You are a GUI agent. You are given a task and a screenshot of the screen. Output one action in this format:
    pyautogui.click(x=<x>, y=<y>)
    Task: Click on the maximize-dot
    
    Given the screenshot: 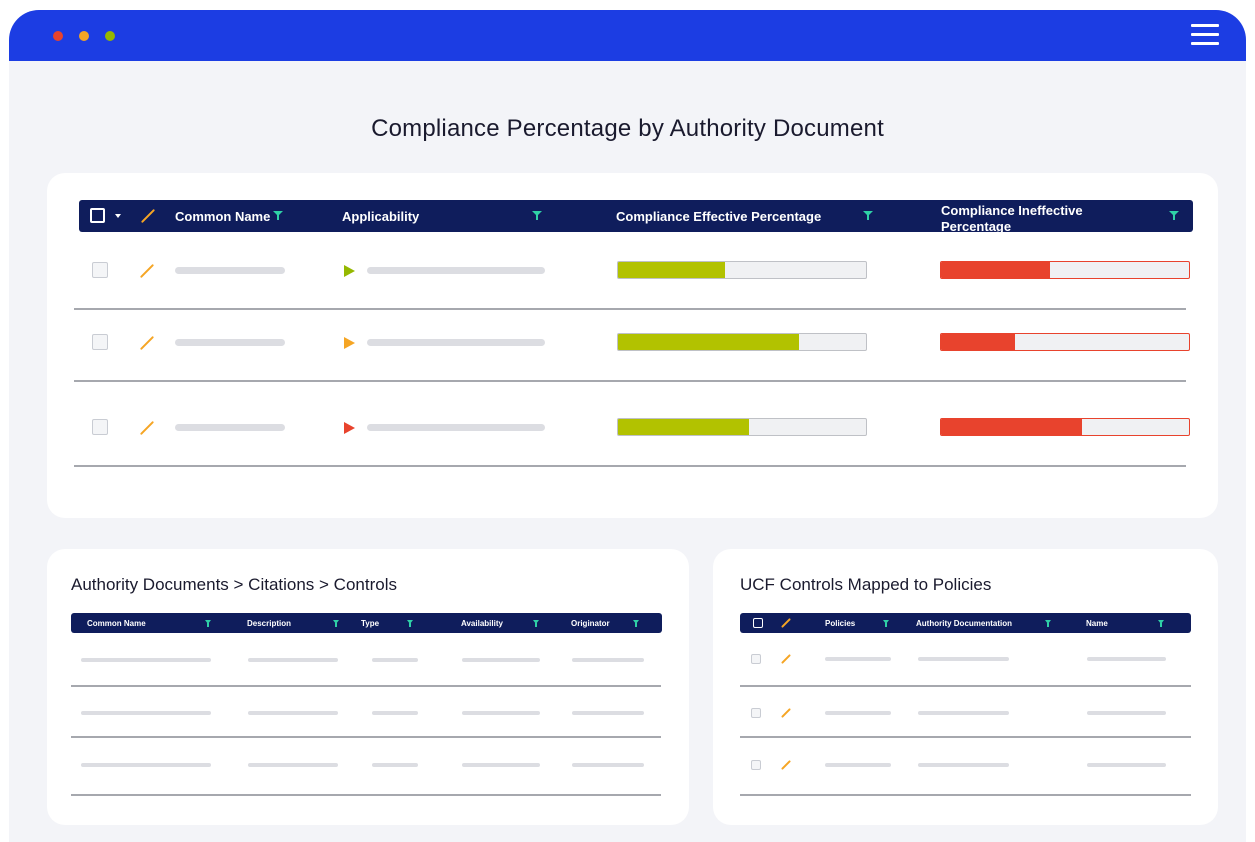 What is the action you would take?
    pyautogui.click(x=110, y=36)
    